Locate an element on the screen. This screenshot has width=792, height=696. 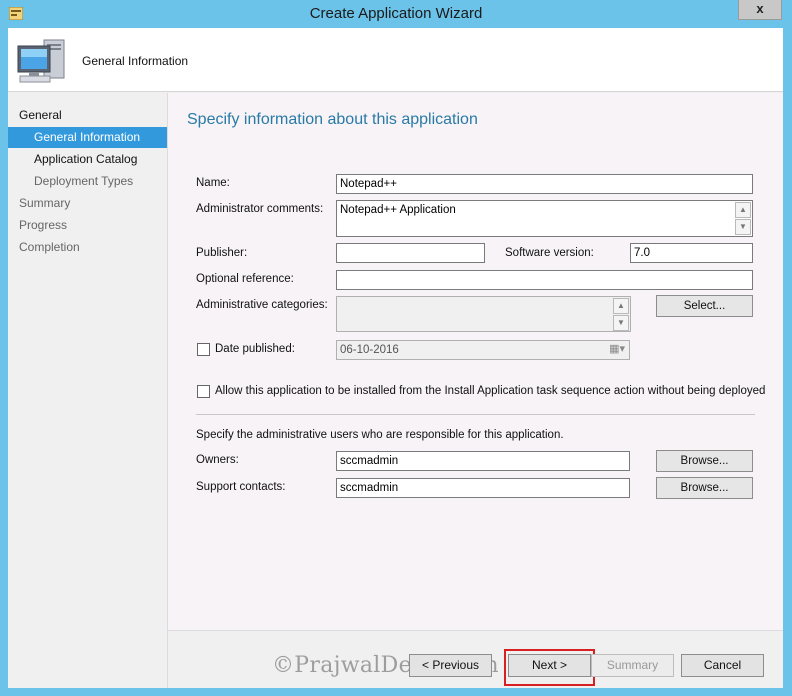
section-separator is located at coordinates (475, 414).